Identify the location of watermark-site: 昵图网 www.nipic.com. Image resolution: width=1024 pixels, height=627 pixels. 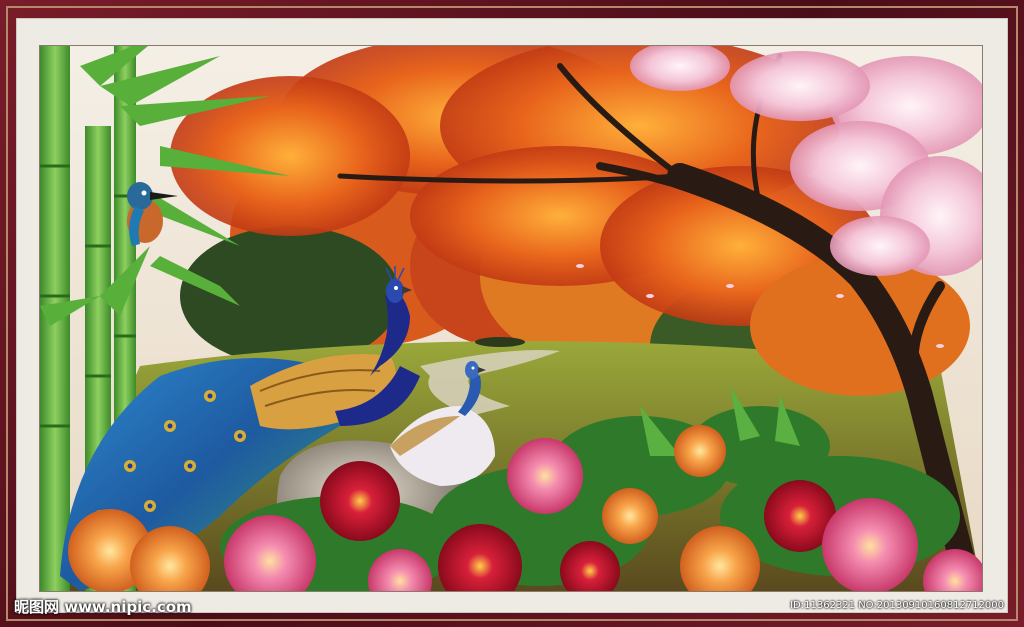
(103, 607).